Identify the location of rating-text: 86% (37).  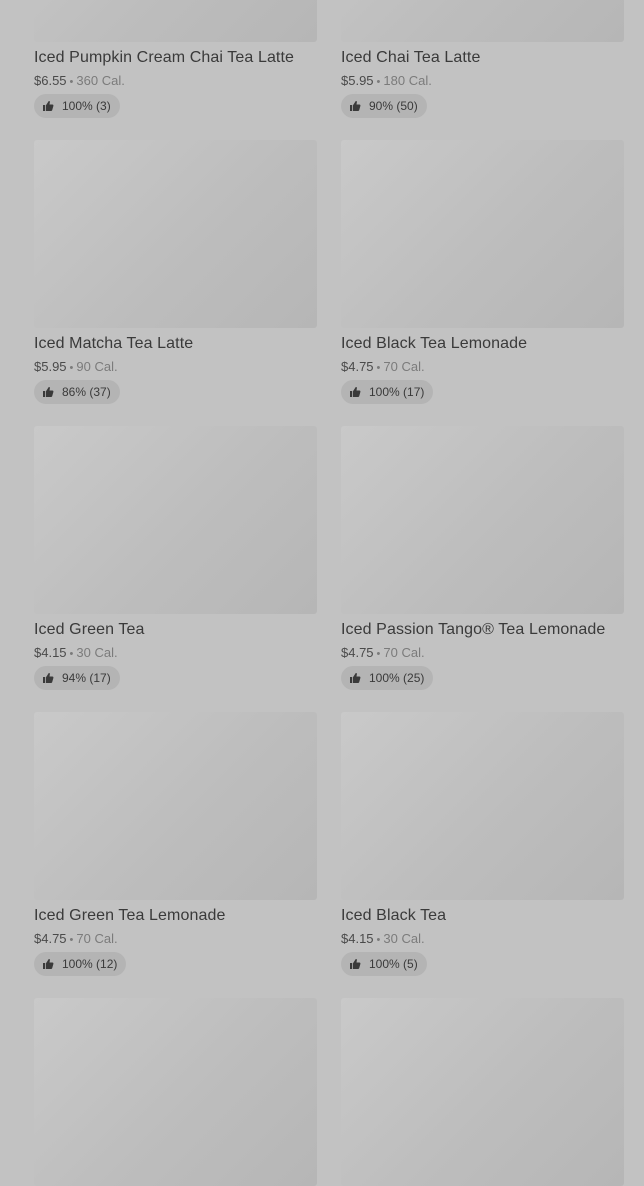
(86, 392).